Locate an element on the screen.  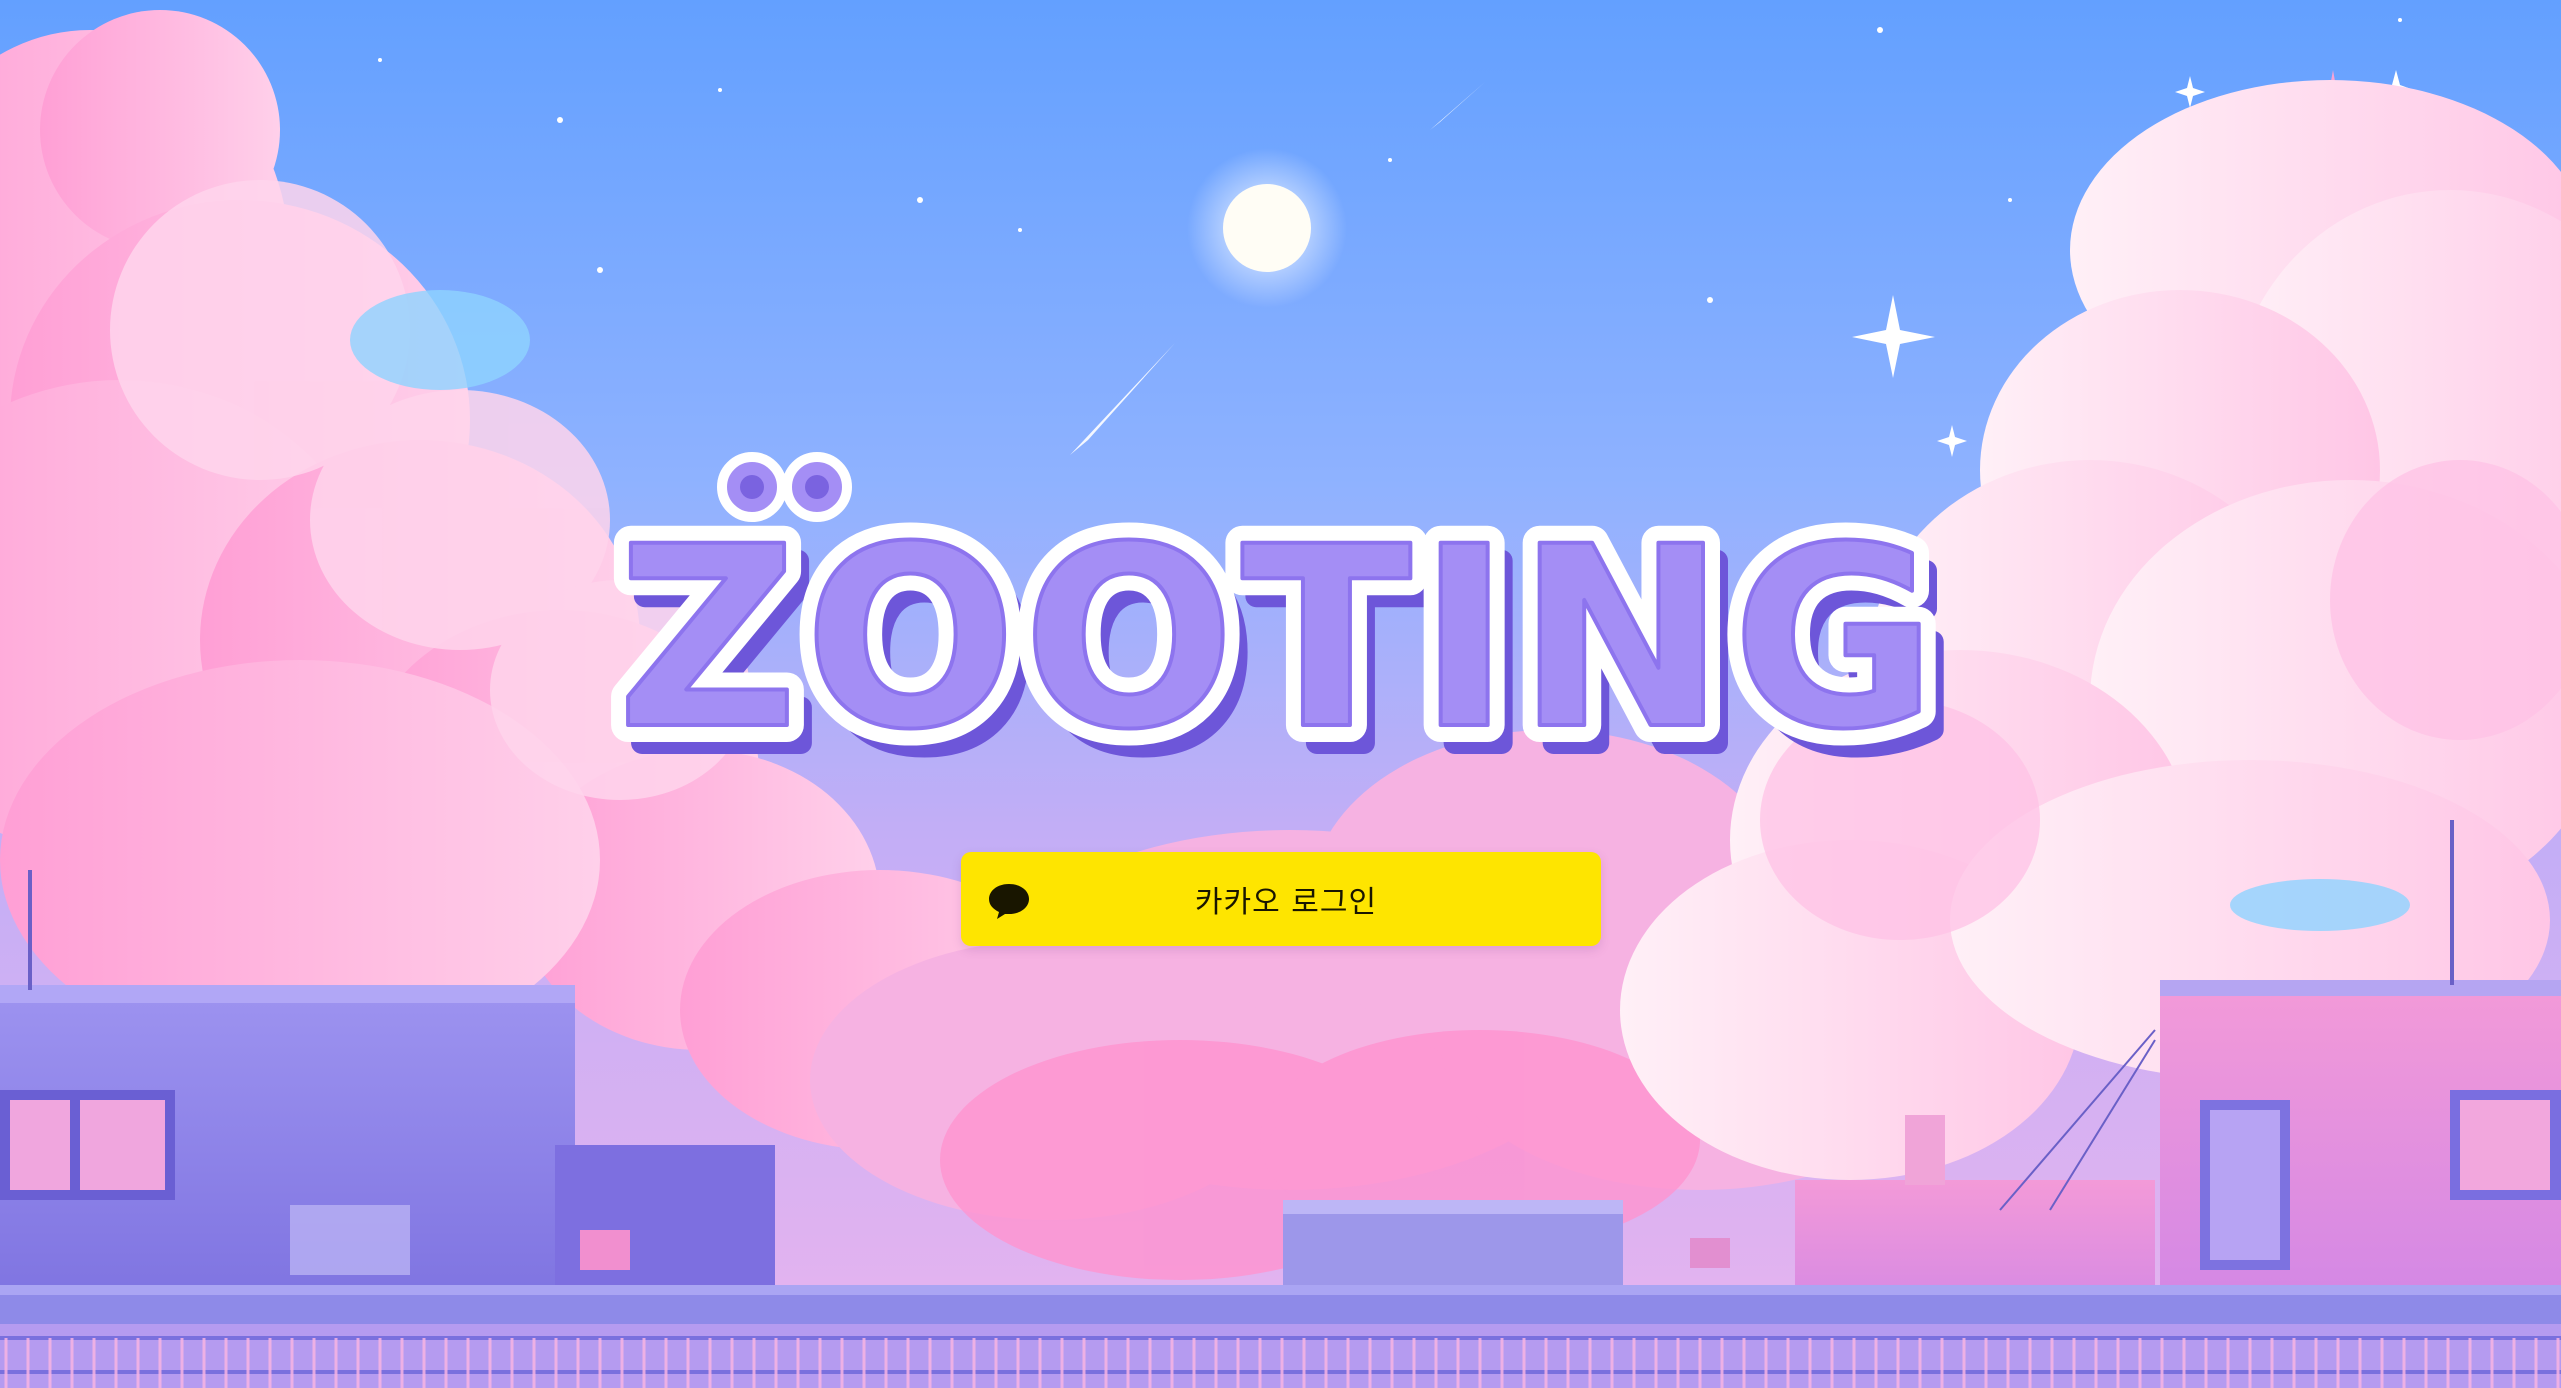
kakao-login-button: 카카오 로그인 is located at coordinates (1281, 899).